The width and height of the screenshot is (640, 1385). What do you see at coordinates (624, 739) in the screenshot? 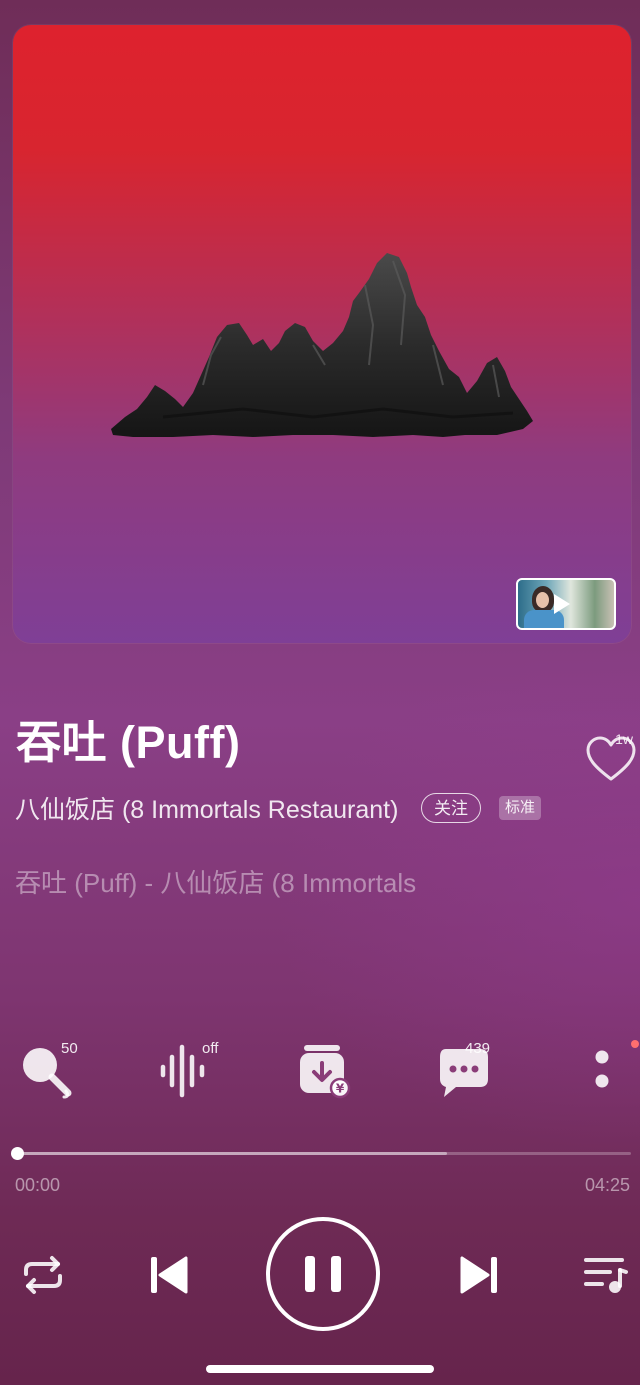
I see `like-count: 1w` at bounding box center [624, 739].